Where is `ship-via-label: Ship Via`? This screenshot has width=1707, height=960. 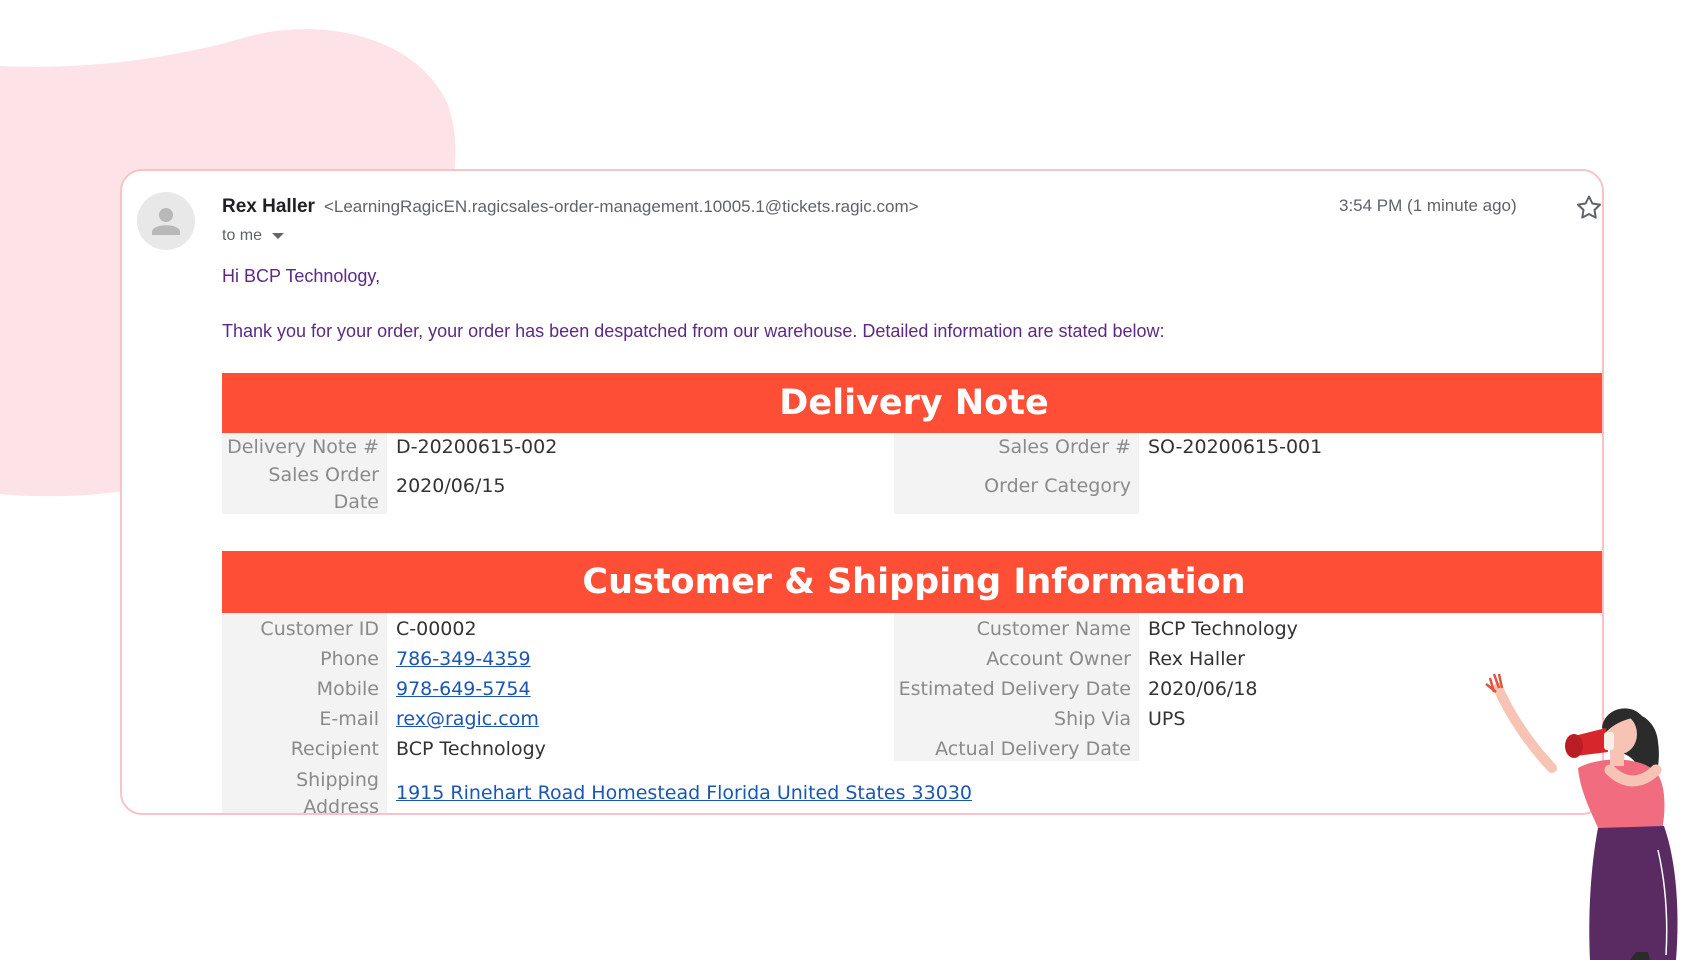
ship-via-label: Ship Via is located at coordinates (1092, 719).